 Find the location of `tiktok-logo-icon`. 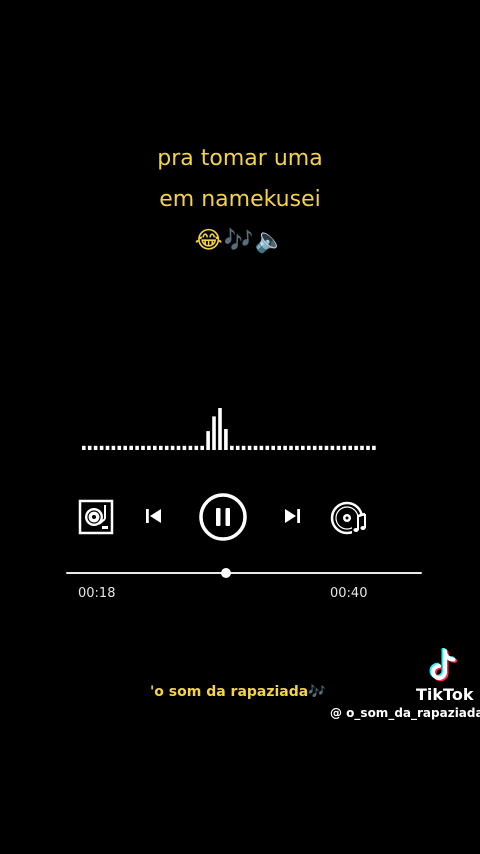

tiktok-logo-icon is located at coordinates (444, 665).